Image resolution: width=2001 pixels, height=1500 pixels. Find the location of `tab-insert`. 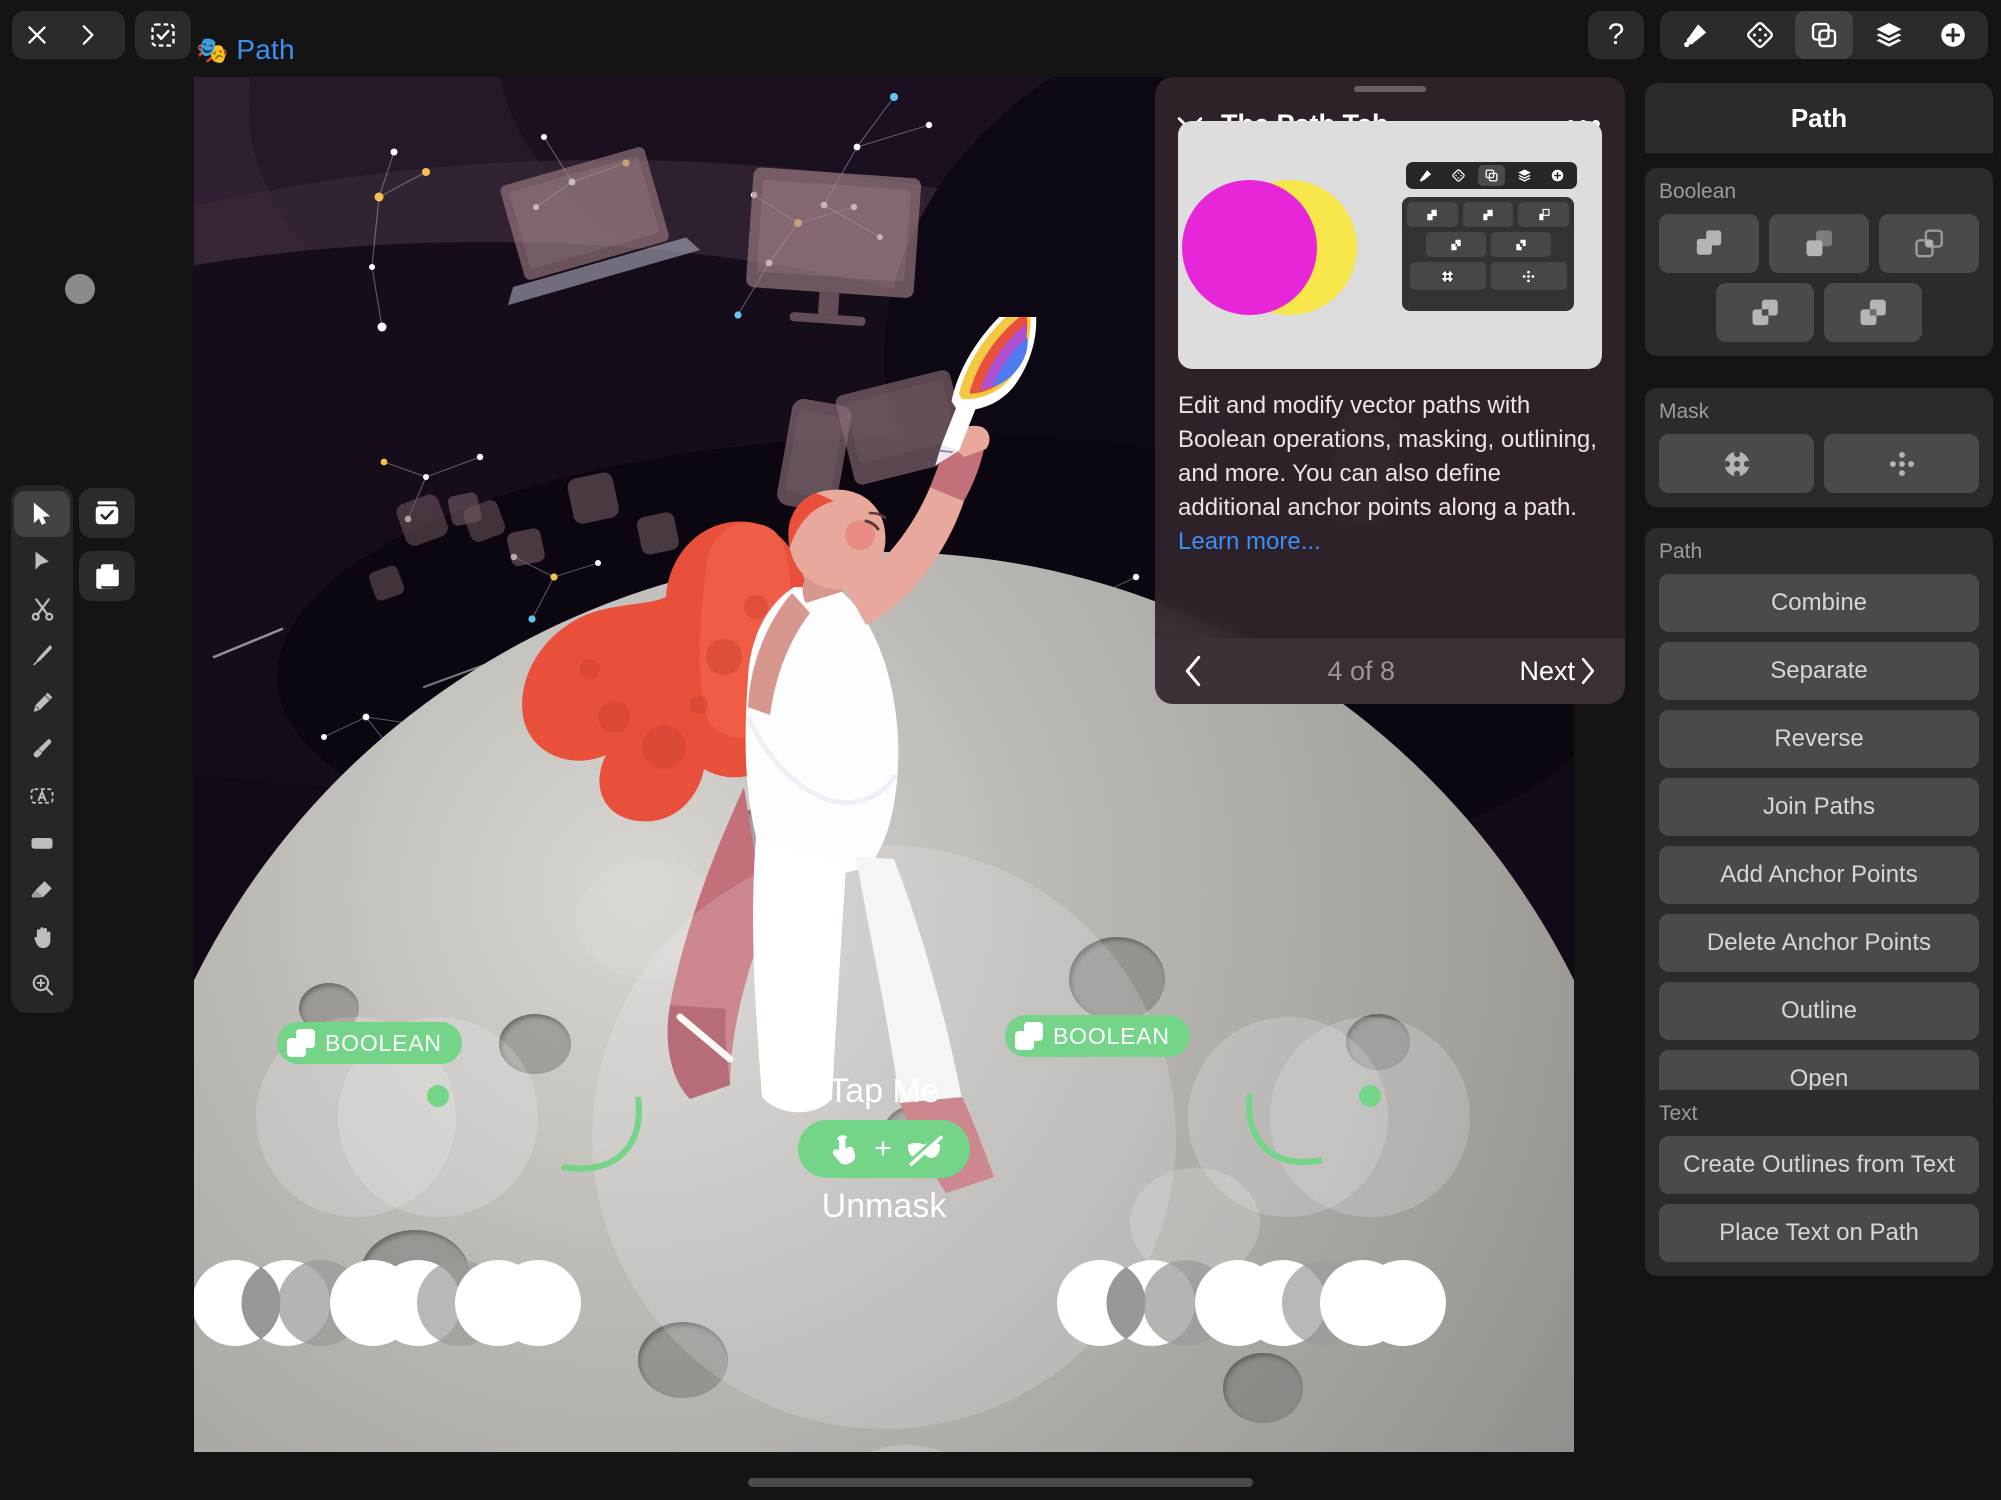

tab-insert is located at coordinates (1953, 35).